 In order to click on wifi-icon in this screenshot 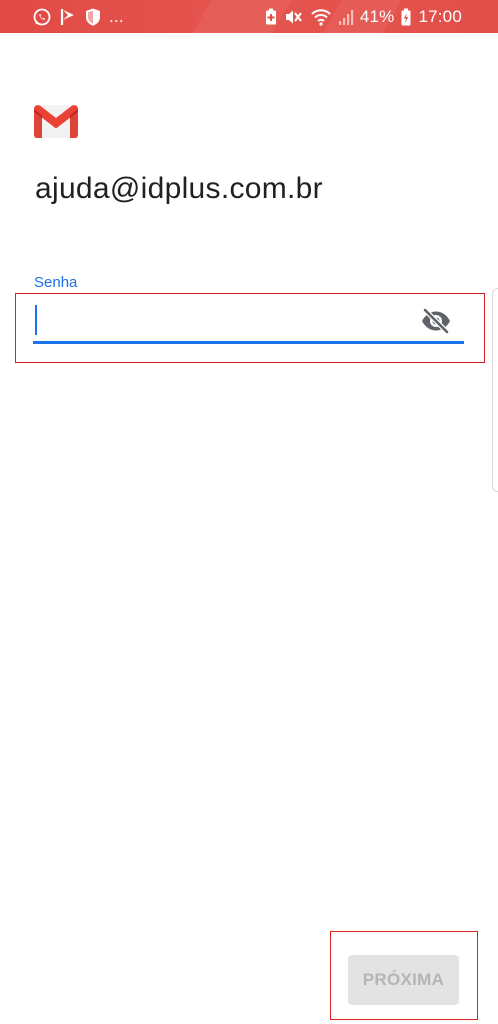, I will do `click(321, 17)`.